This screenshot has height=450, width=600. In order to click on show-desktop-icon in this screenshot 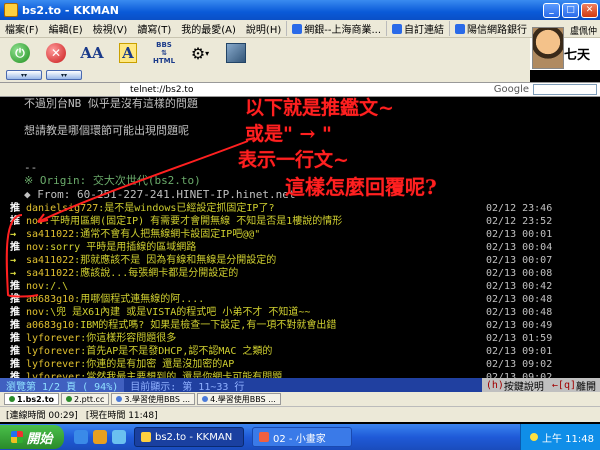, I will do `click(119, 437)`.